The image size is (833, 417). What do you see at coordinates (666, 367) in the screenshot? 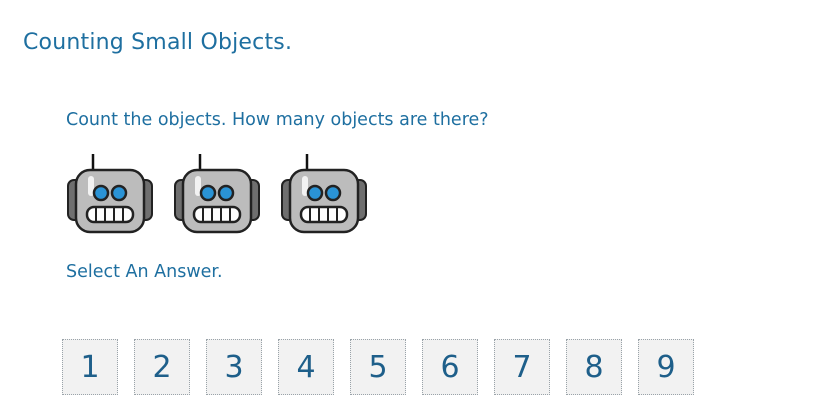
I see `answer-option-9: 9` at bounding box center [666, 367].